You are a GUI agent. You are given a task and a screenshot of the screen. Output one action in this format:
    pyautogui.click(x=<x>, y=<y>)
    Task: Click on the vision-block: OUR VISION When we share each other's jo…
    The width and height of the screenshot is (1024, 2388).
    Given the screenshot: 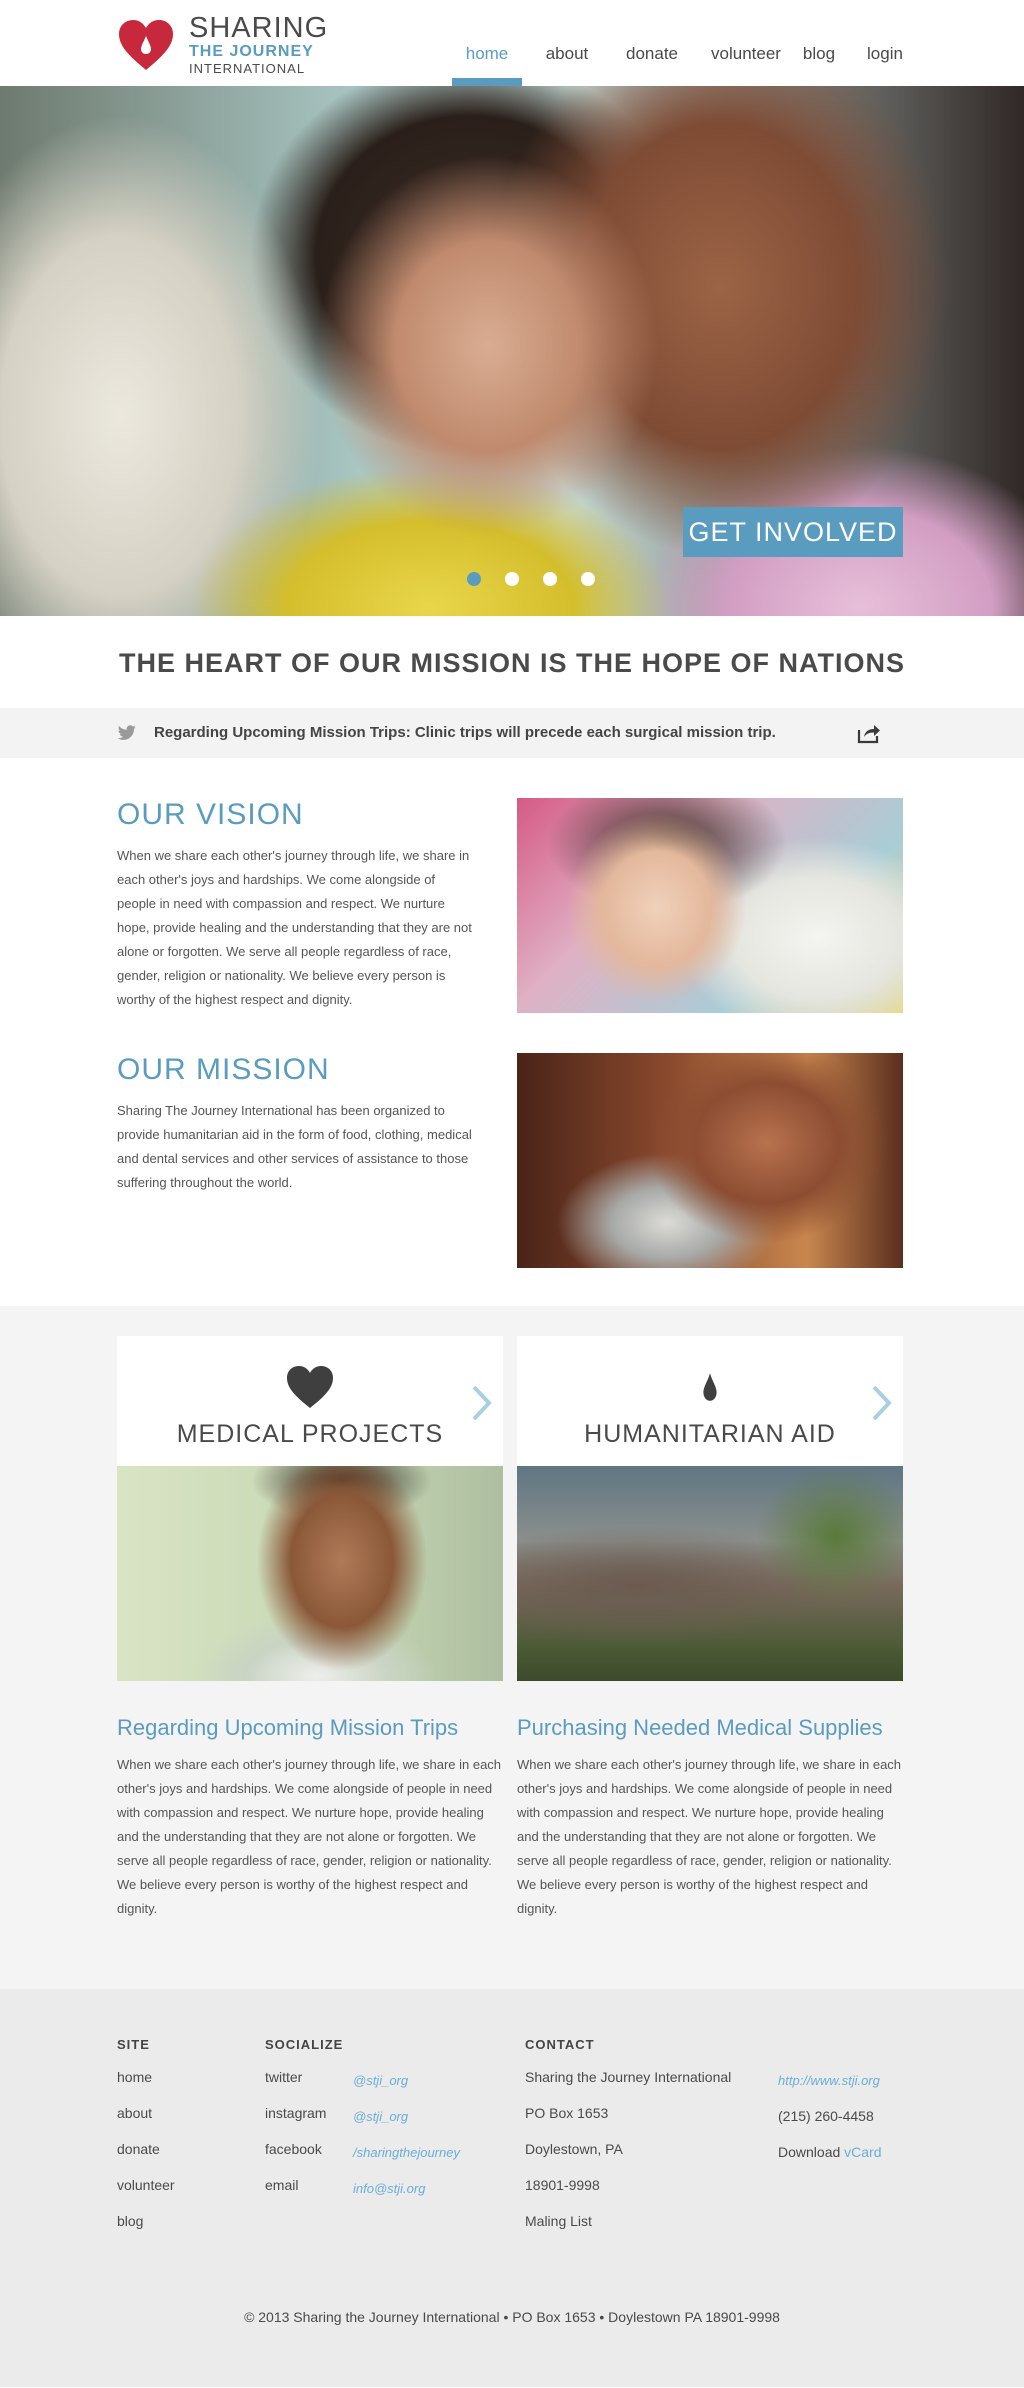 What is the action you would take?
    pyautogui.click(x=510, y=905)
    